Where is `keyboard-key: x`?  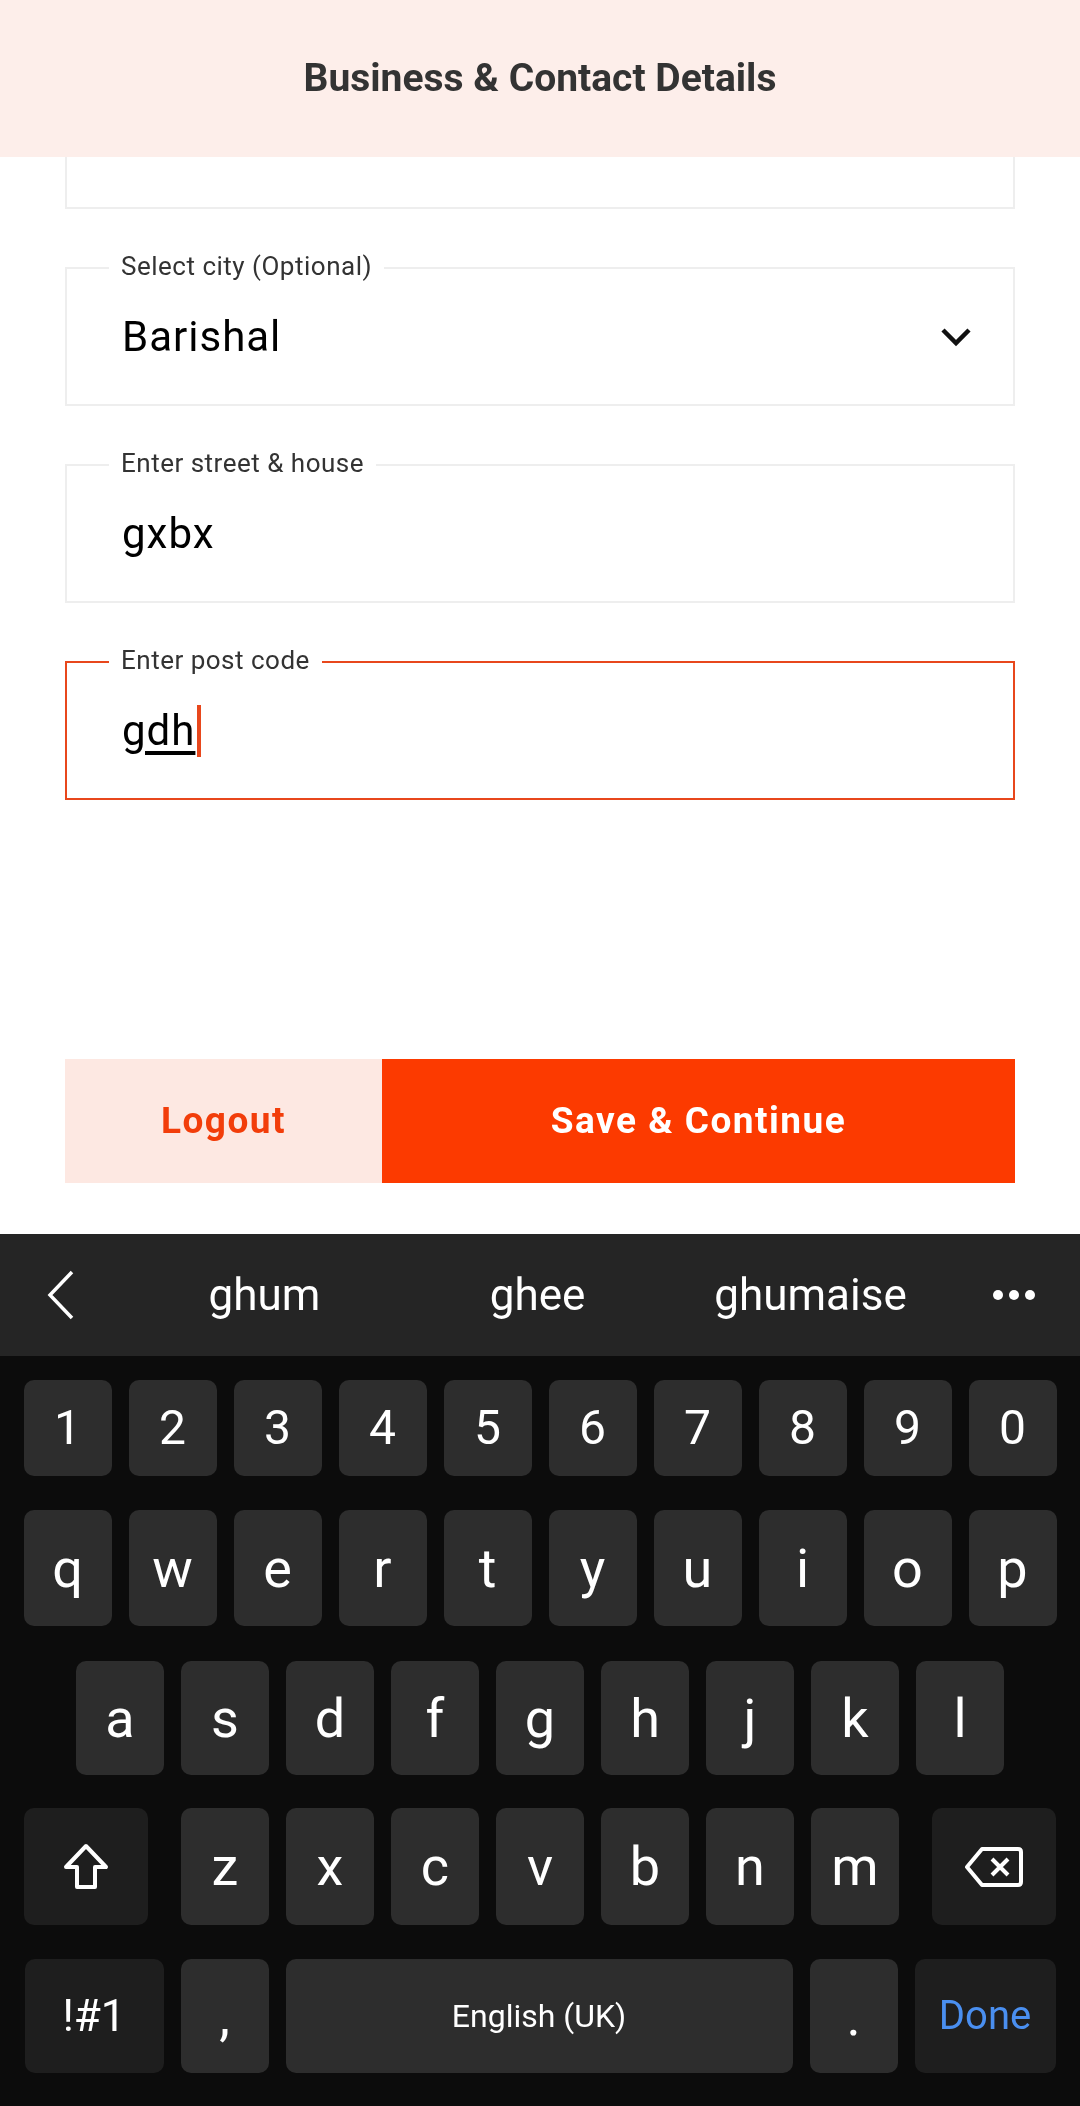 keyboard-key: x is located at coordinates (330, 1866).